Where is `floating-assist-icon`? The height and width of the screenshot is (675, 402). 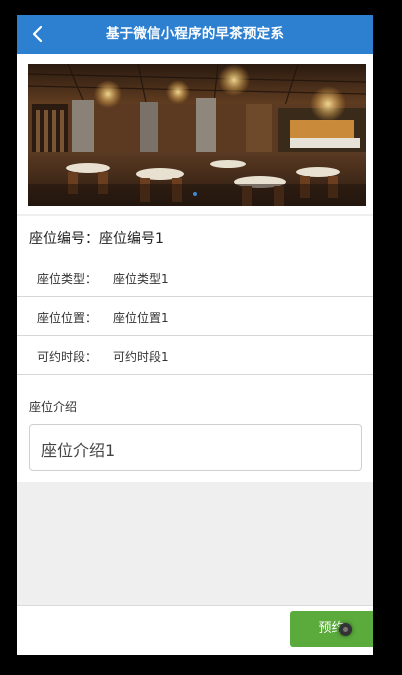
floating-assist-icon is located at coordinates (345, 629).